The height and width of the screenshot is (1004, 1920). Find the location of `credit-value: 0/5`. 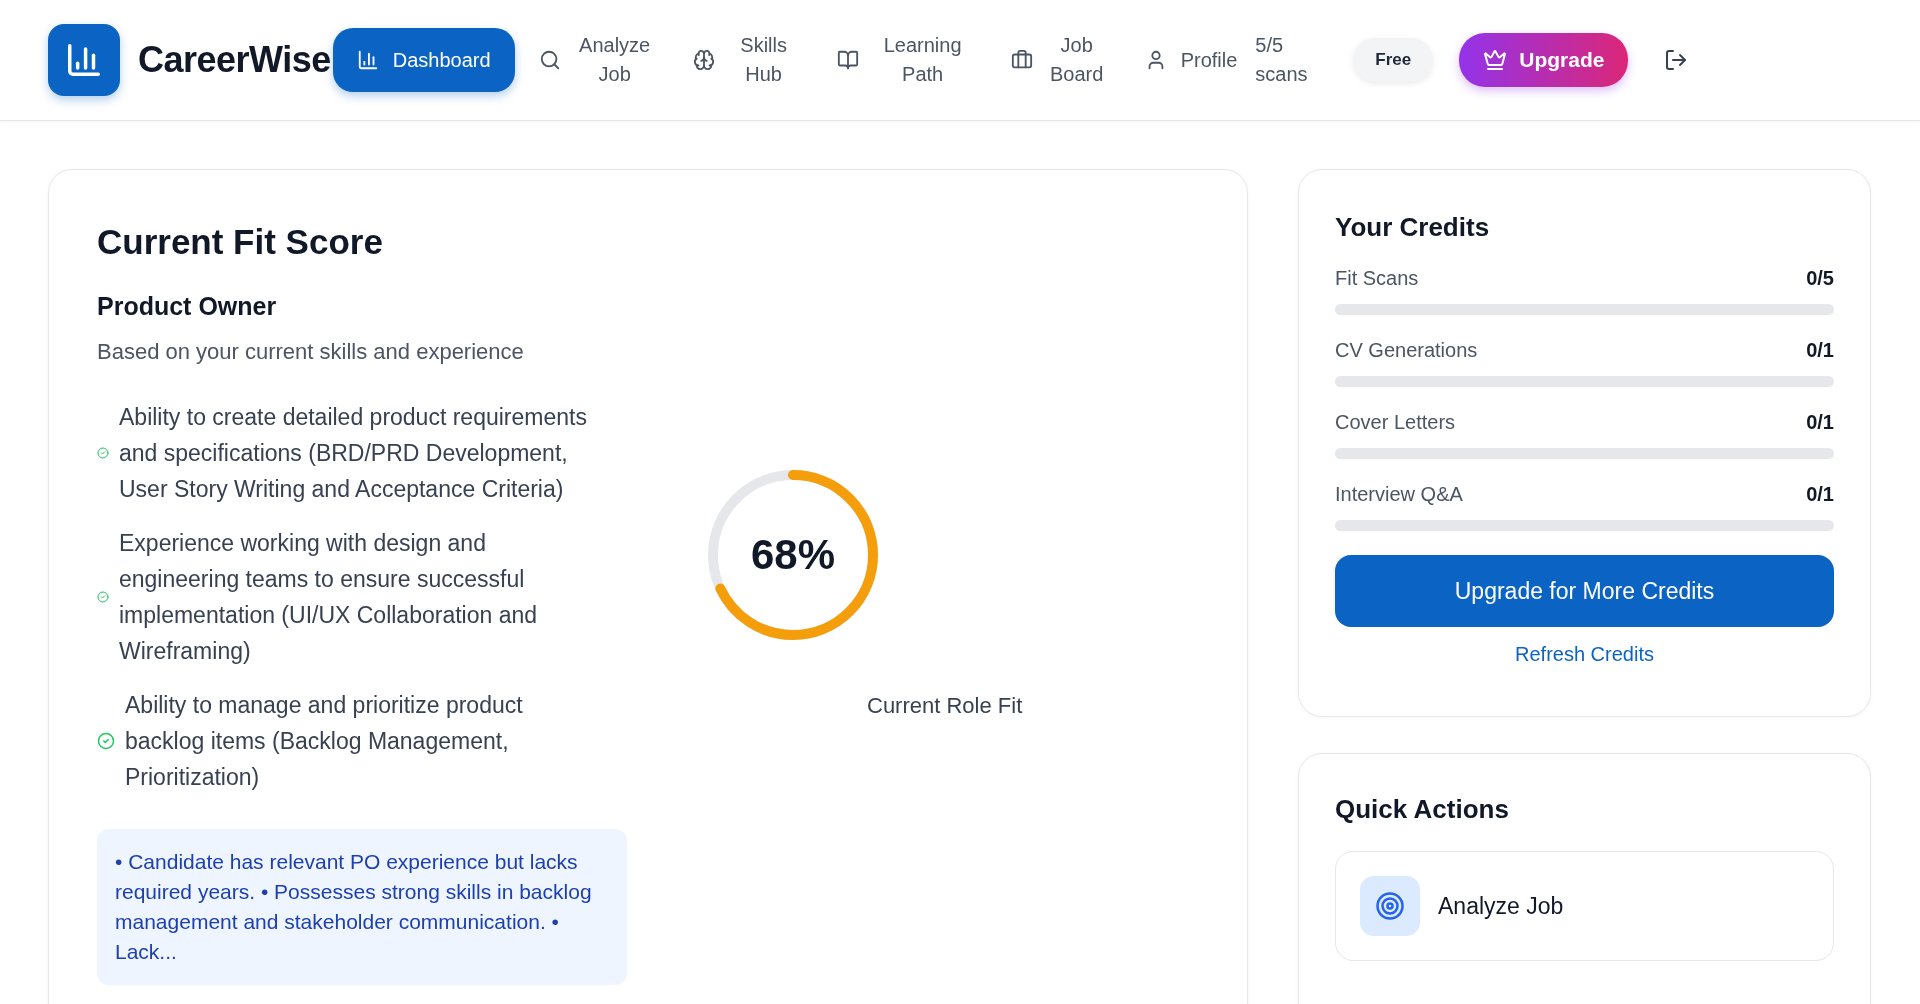

credit-value: 0/5 is located at coordinates (1820, 278).